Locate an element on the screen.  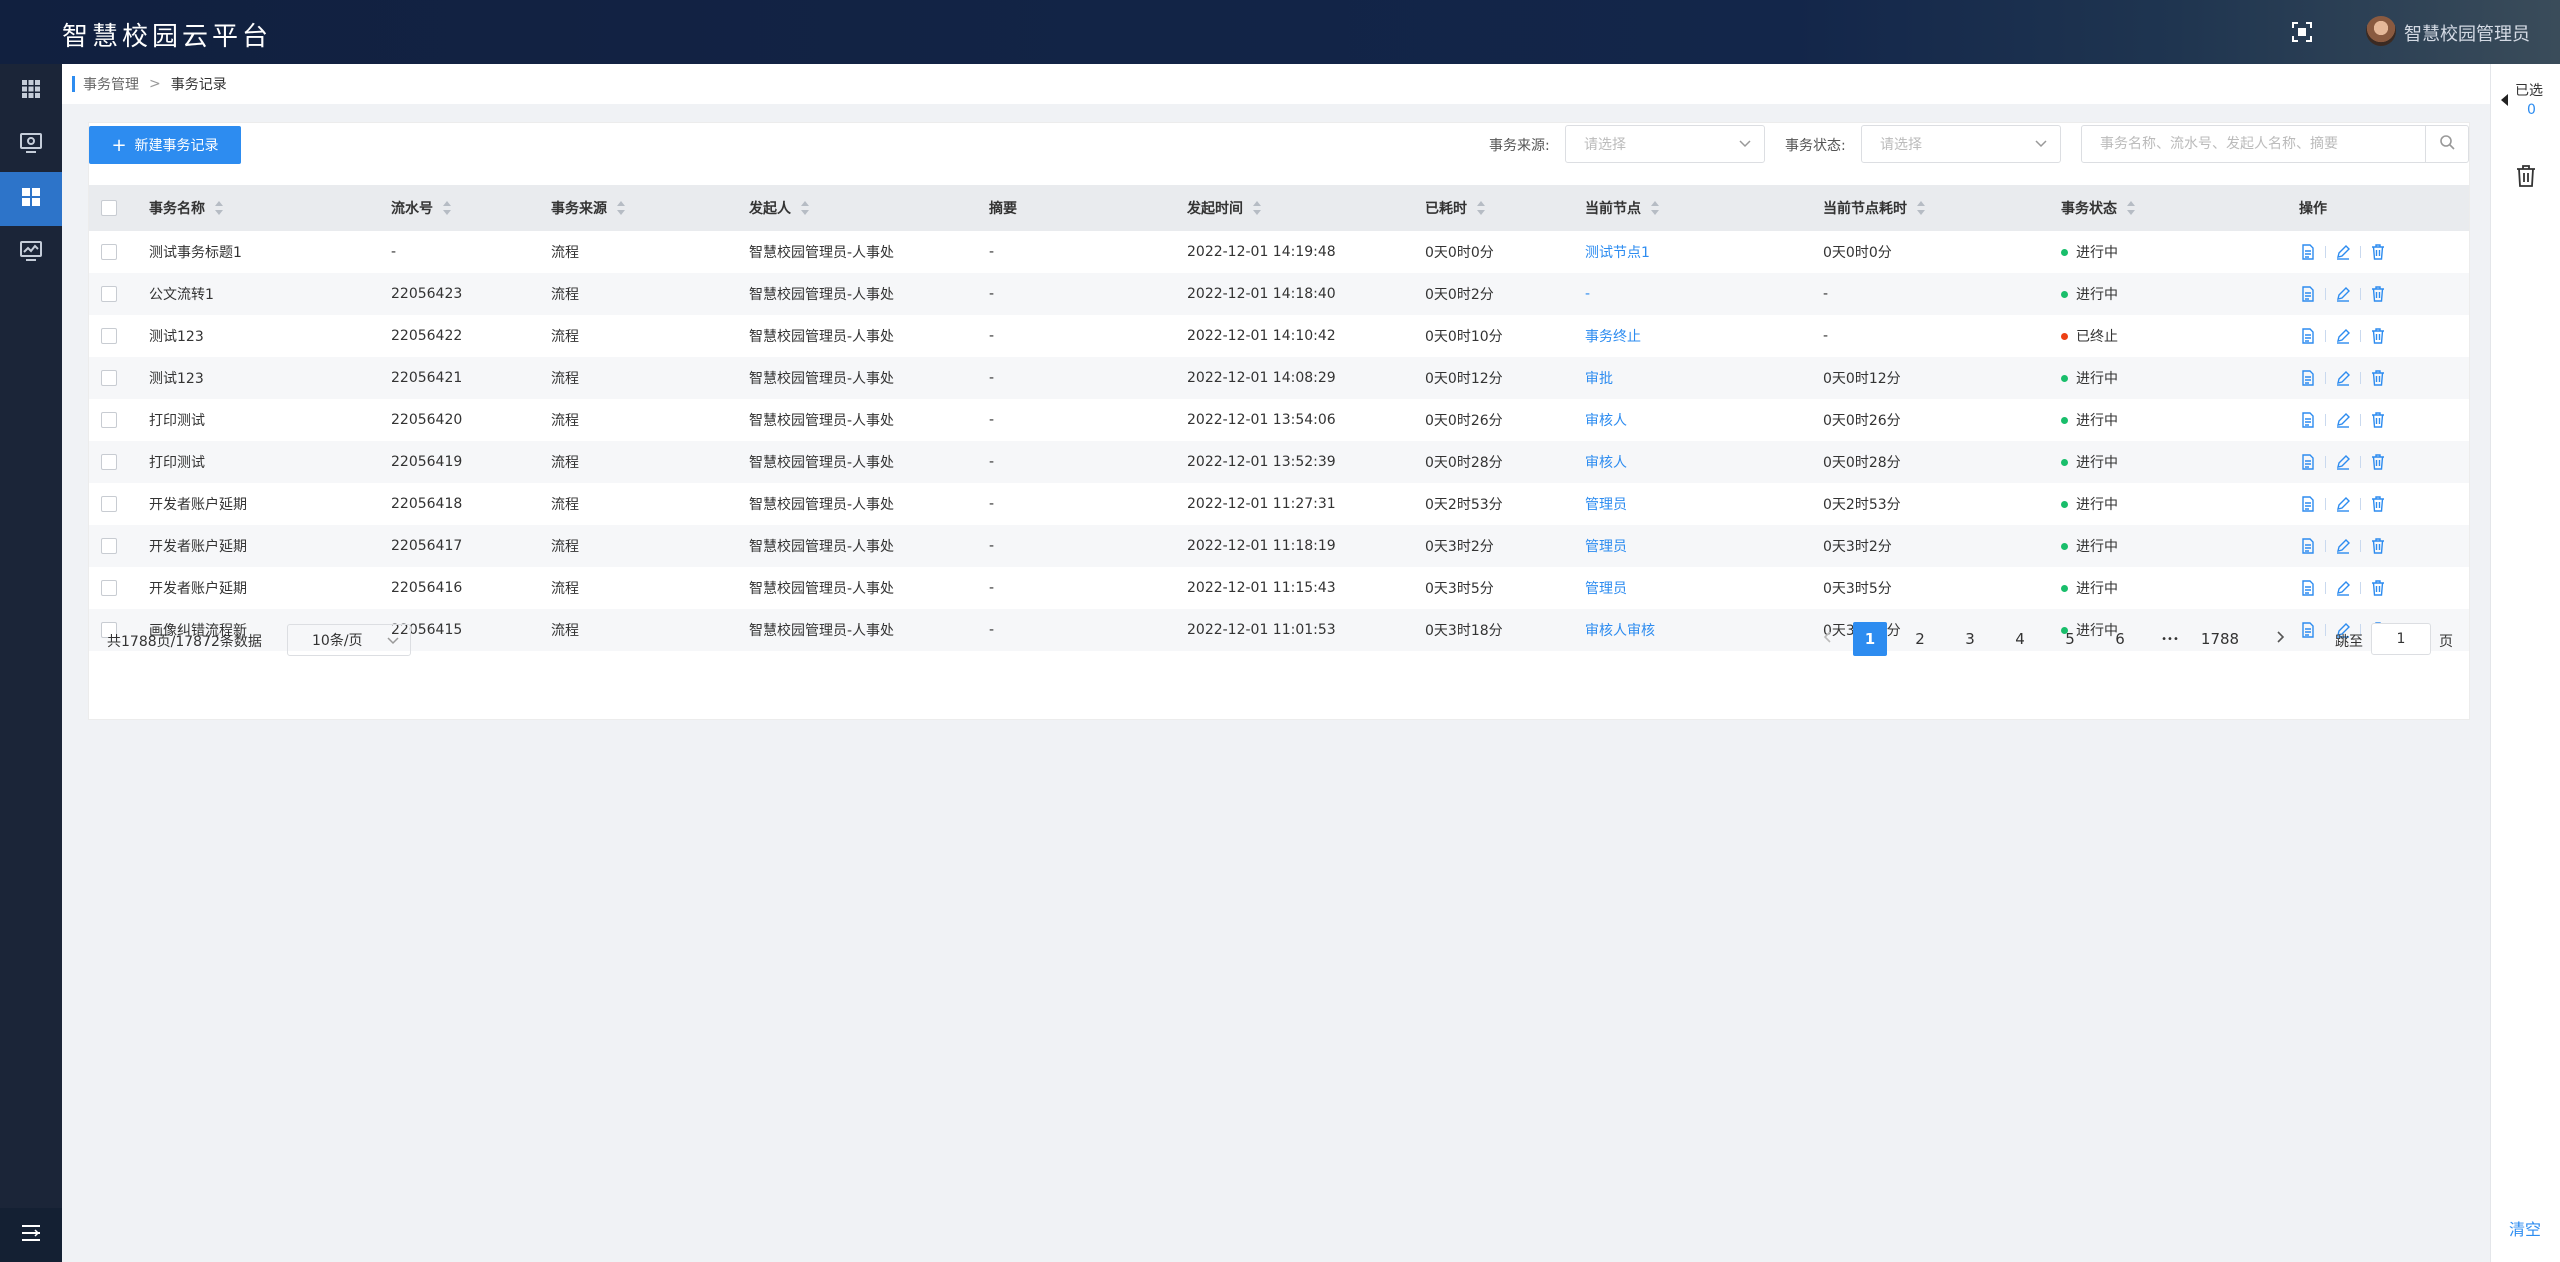
page-button-6: 6 is located at coordinates (2120, 639).